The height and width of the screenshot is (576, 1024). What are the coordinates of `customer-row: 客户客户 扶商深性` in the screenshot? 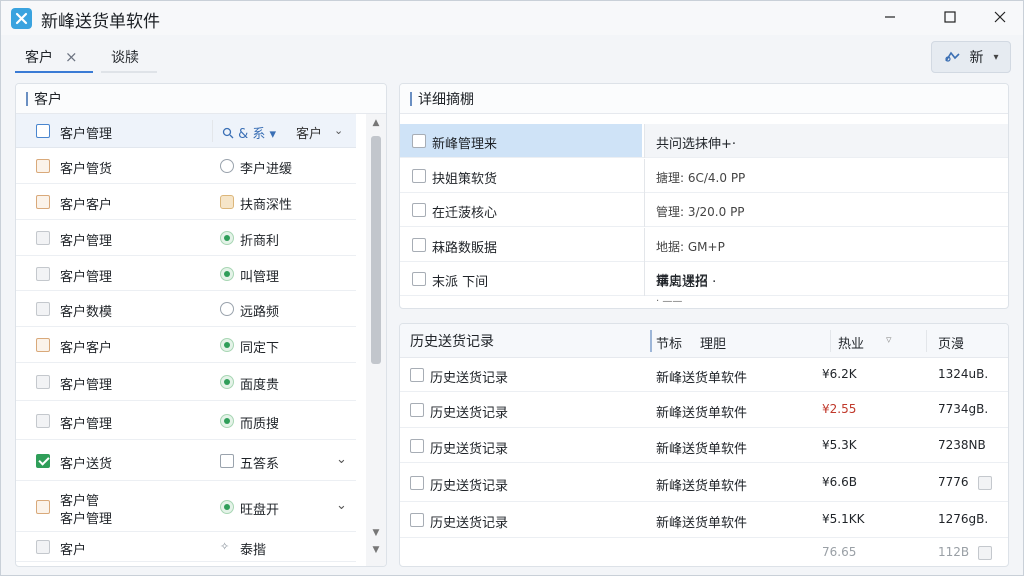 It's located at (186, 202).